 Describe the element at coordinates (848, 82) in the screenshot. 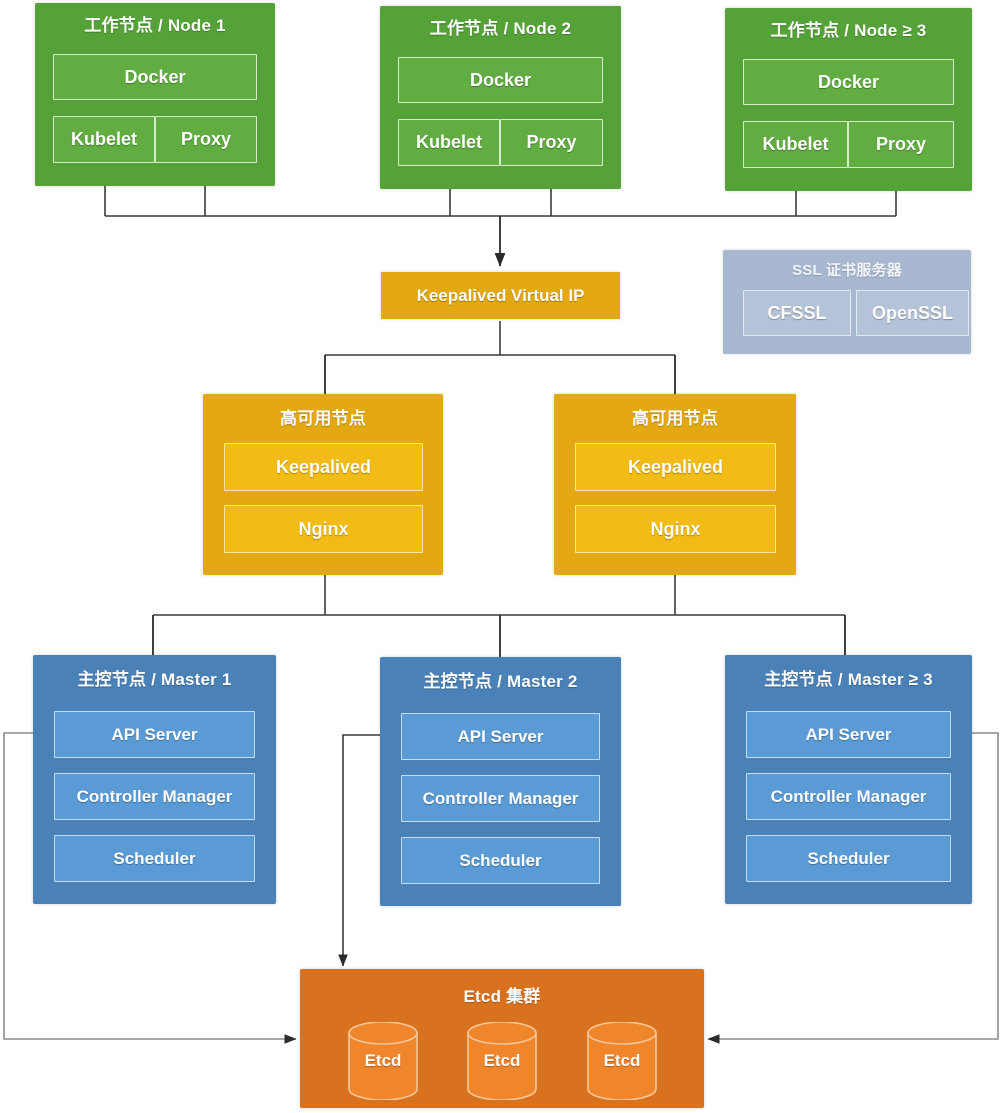

I see `worker-node-3-docker: Docker` at that location.